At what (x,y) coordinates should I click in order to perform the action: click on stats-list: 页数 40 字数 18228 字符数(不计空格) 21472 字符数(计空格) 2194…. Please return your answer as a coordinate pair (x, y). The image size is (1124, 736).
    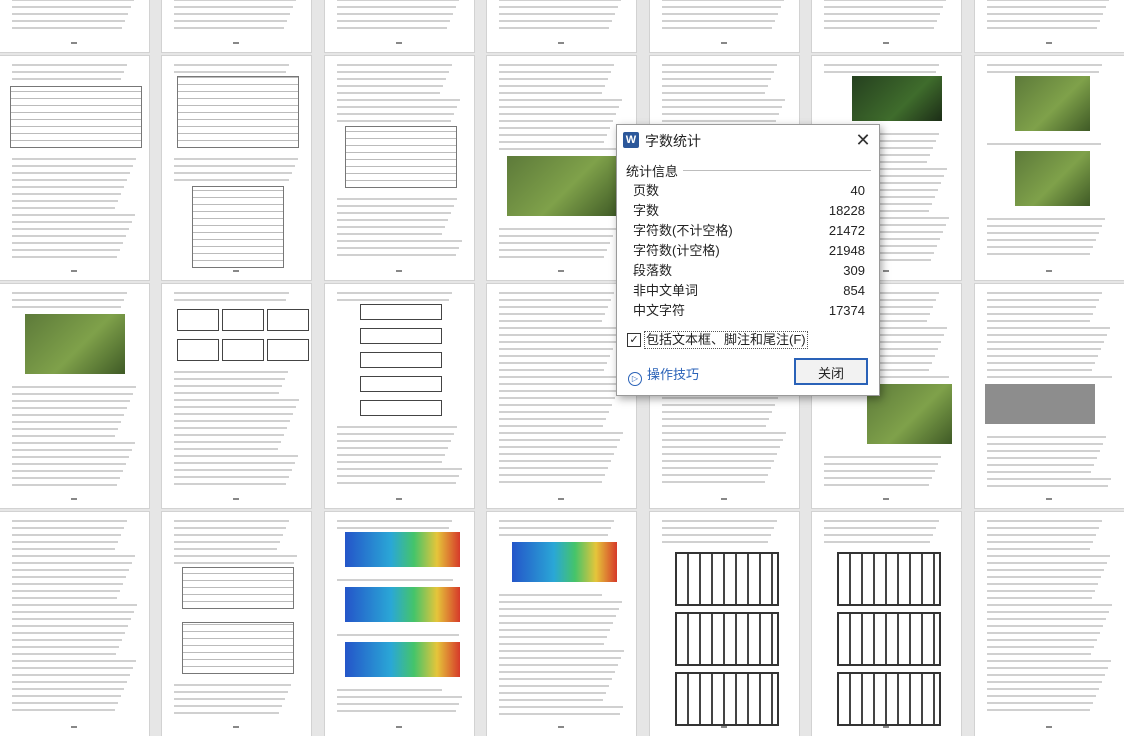
    Looking at the image, I should click on (749, 251).